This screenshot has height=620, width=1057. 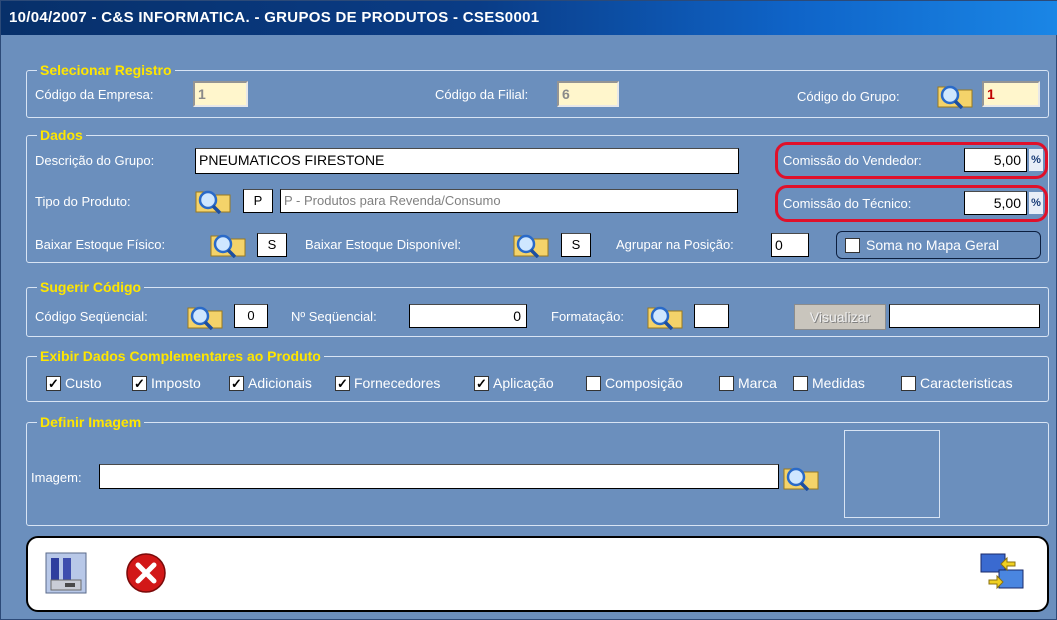 I want to click on comissao-vendedor-field: 5,00, so click(x=995, y=160).